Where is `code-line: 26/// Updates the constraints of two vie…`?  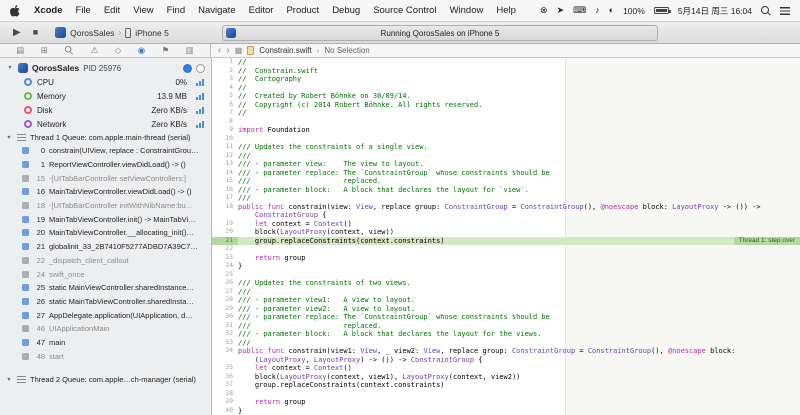 code-line: 26/// Updates the constraints of two vie… is located at coordinates (506, 283).